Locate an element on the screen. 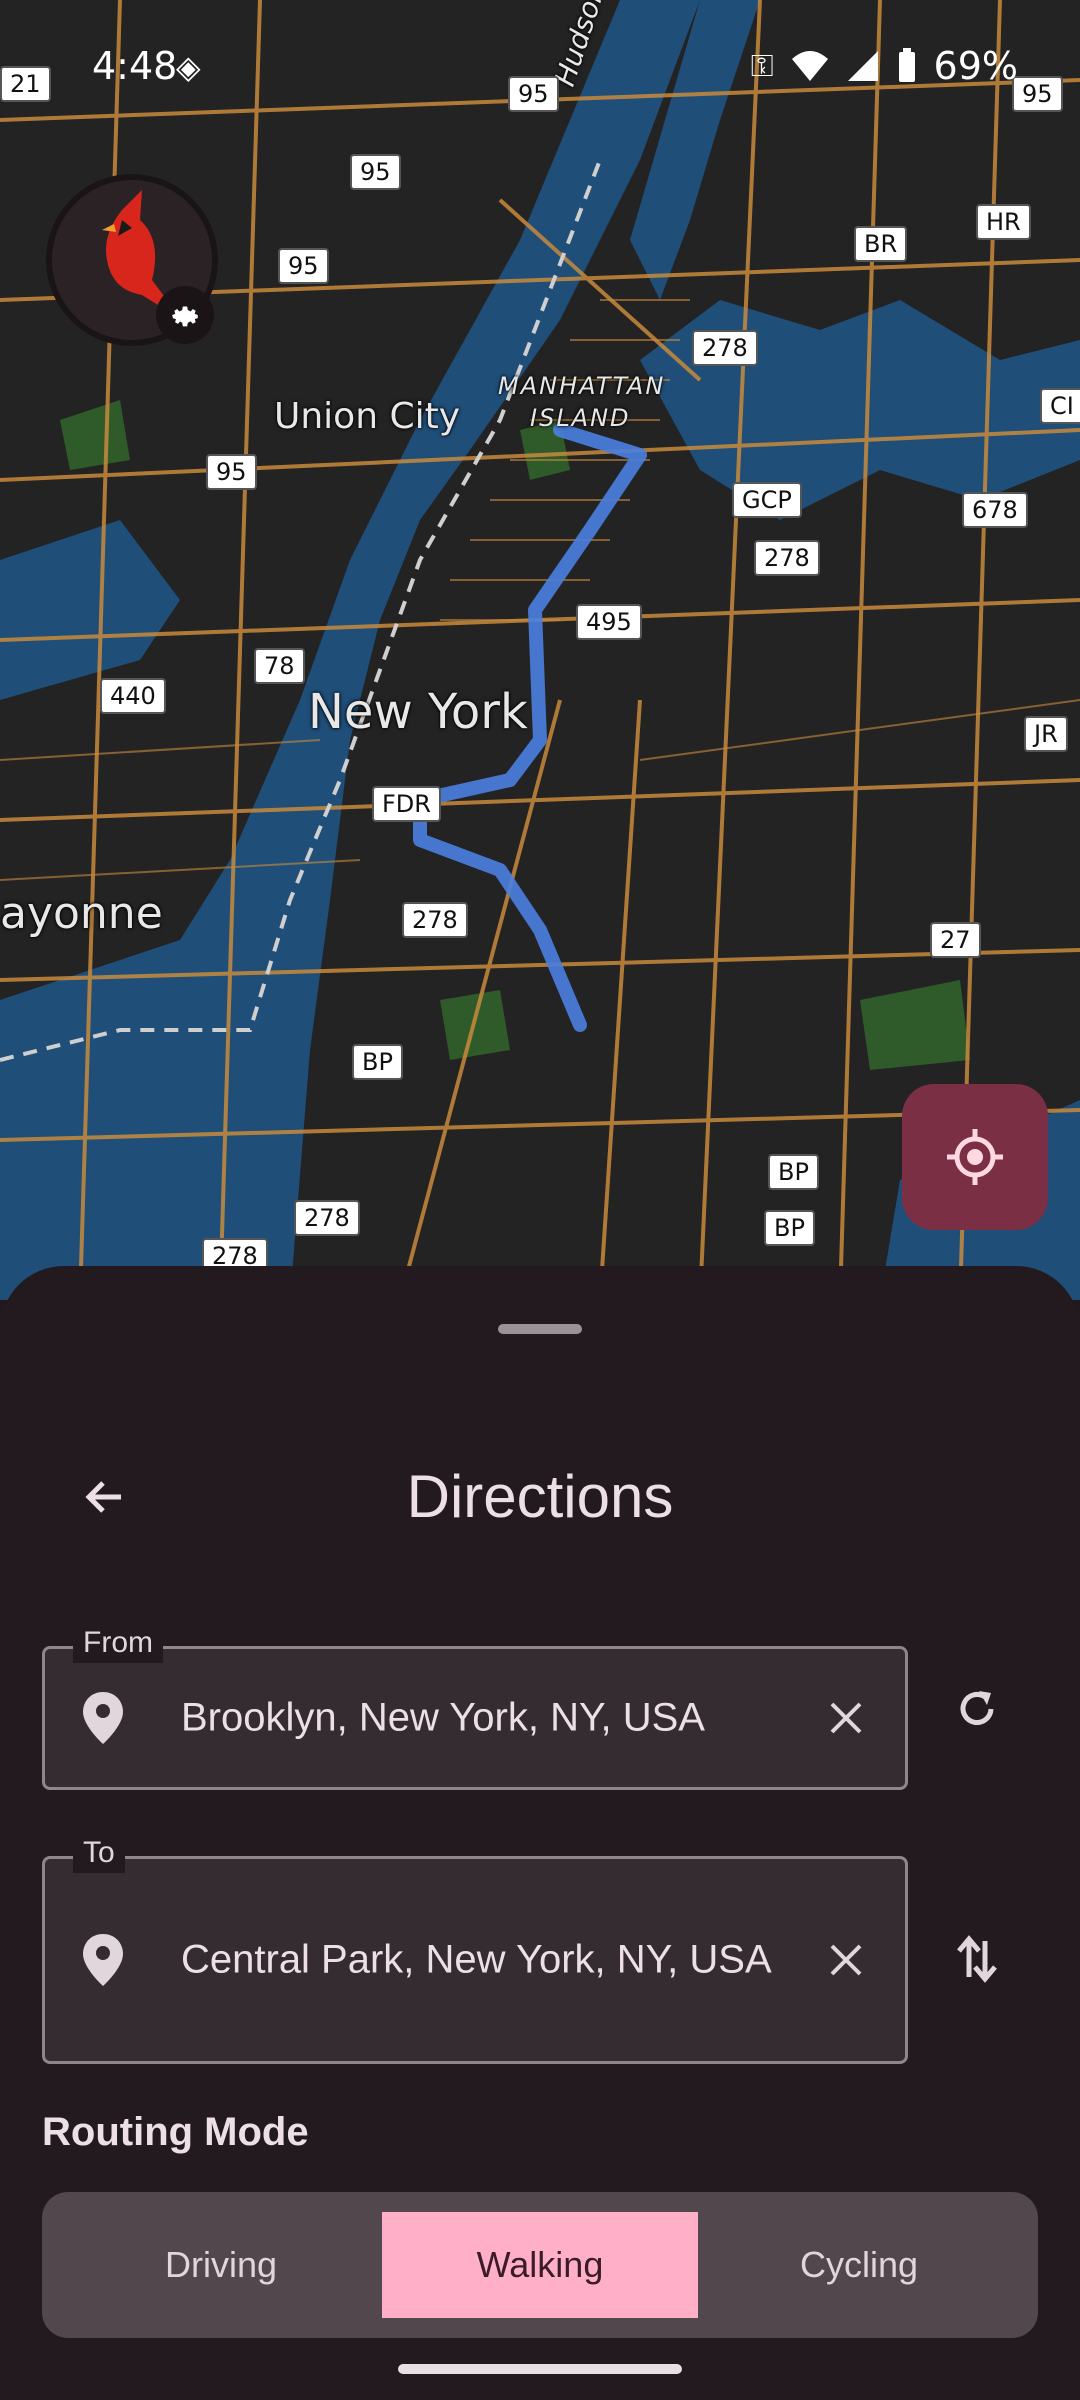  crosshair-icon is located at coordinates (975, 1157).